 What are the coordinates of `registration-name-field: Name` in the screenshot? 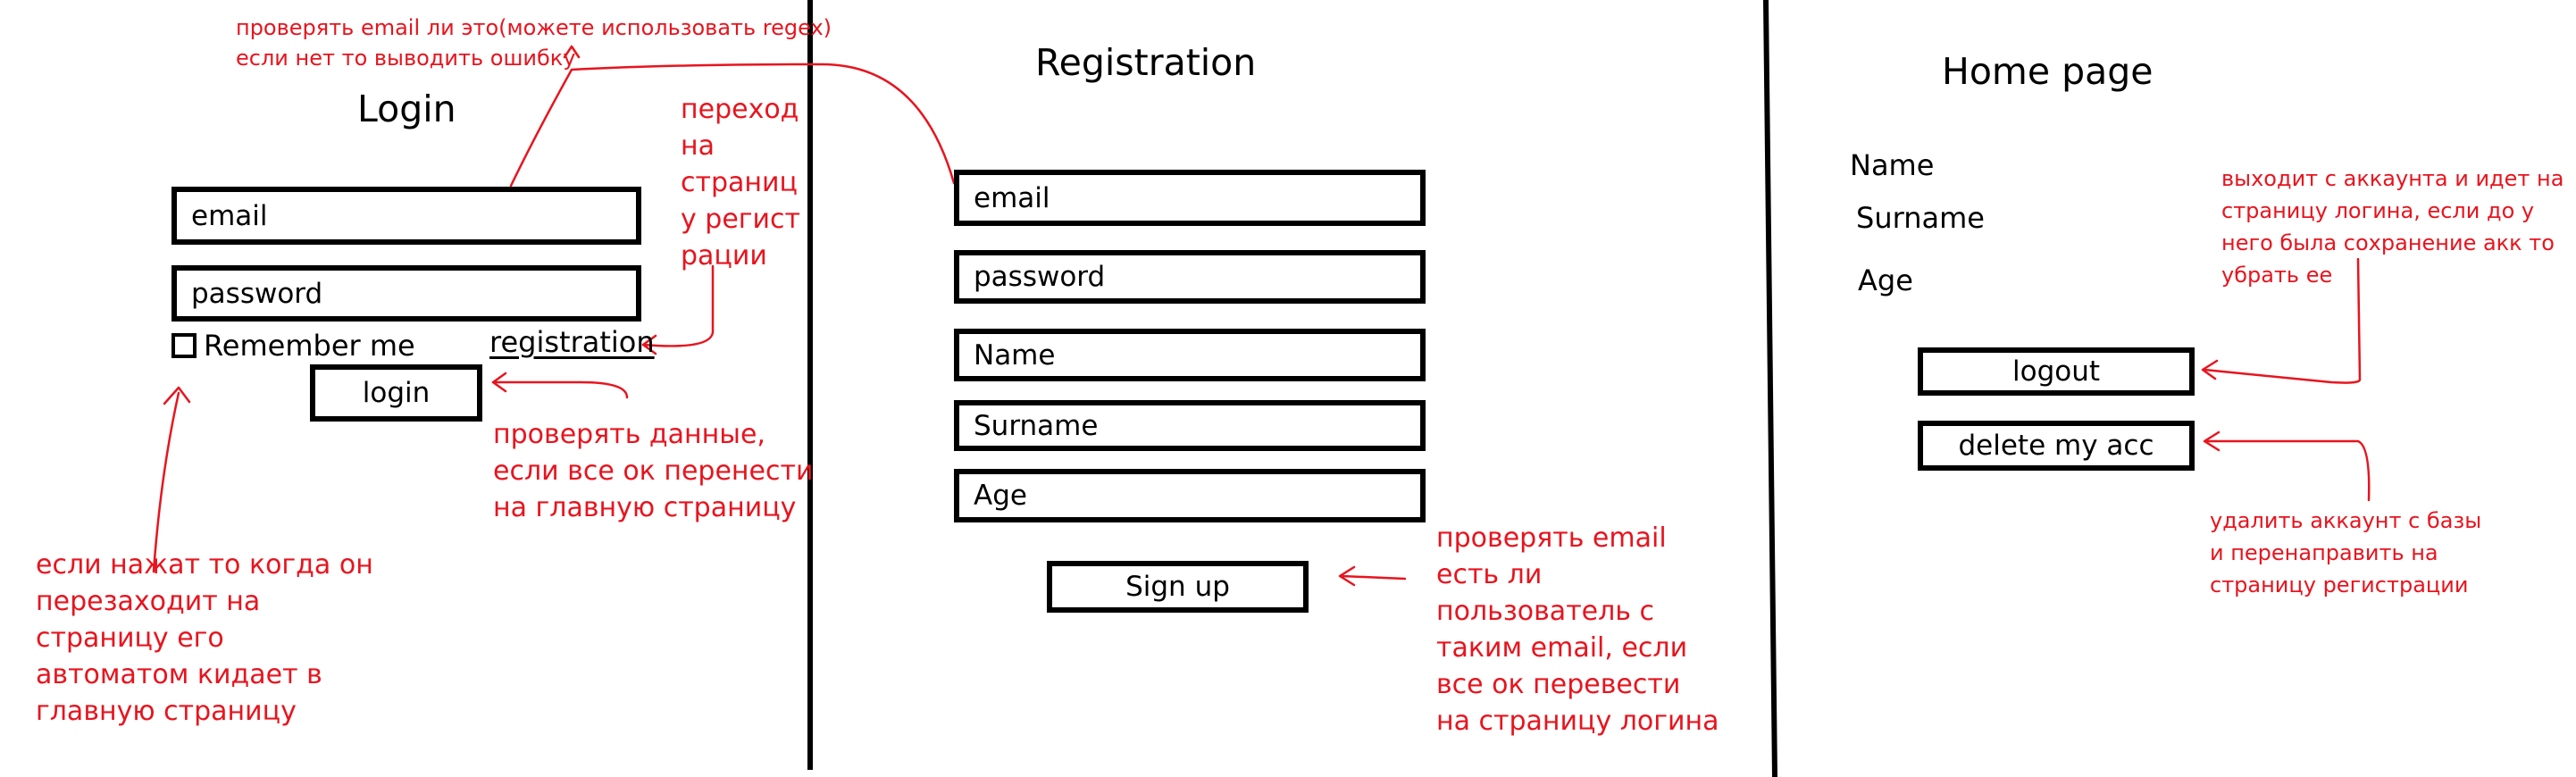 It's located at (1190, 355).